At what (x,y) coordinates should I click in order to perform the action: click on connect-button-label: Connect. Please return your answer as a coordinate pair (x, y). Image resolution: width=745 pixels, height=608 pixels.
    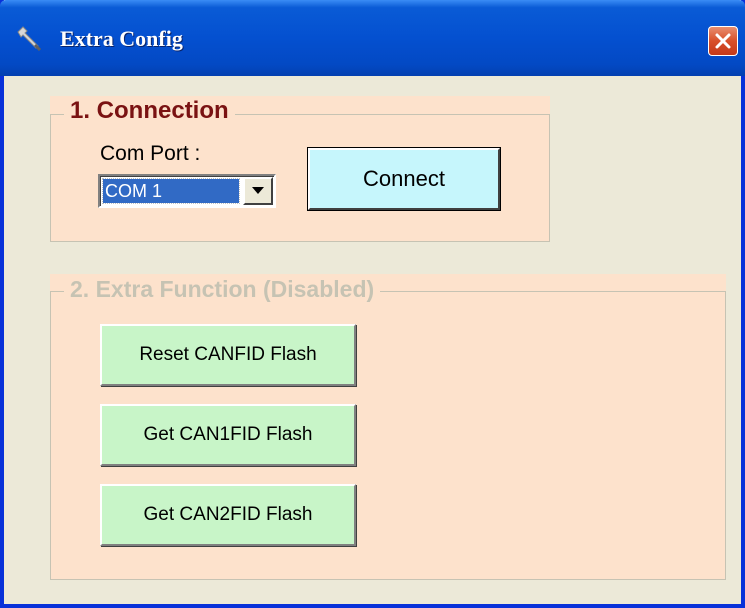
    Looking at the image, I should click on (404, 178).